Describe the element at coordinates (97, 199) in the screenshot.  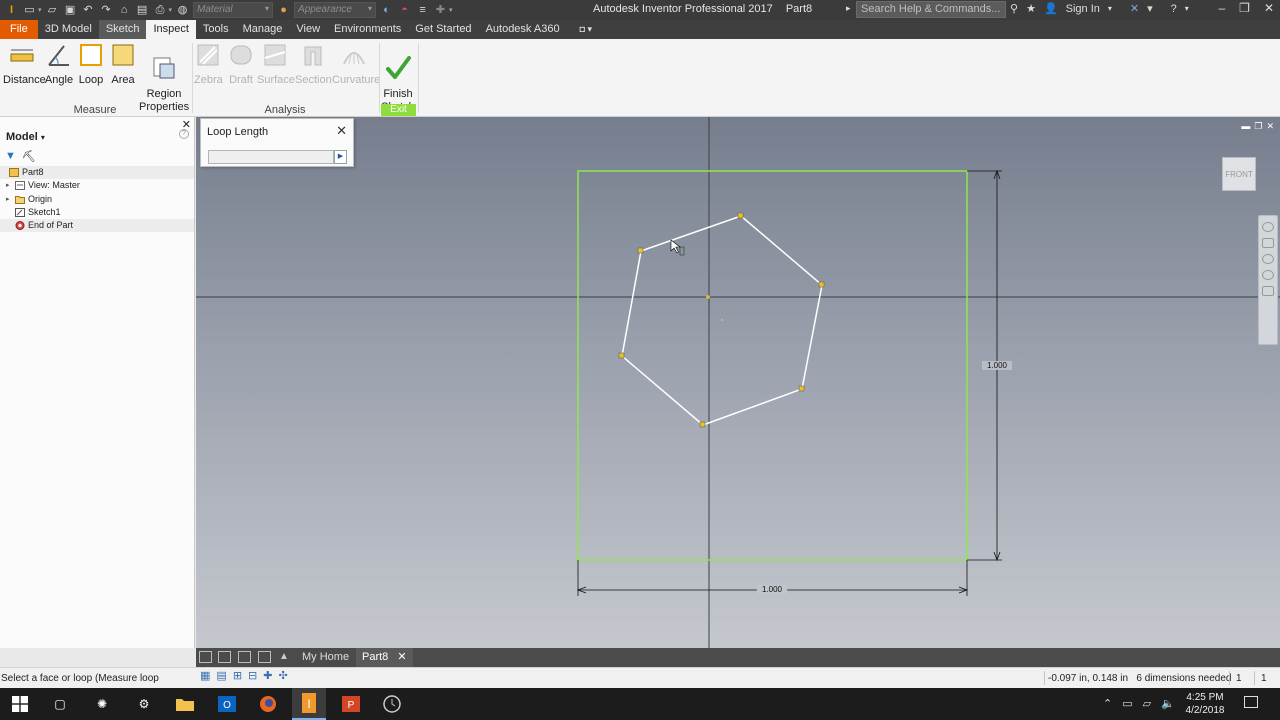
I see `tree-item-origin: ▸ Origin` at that location.